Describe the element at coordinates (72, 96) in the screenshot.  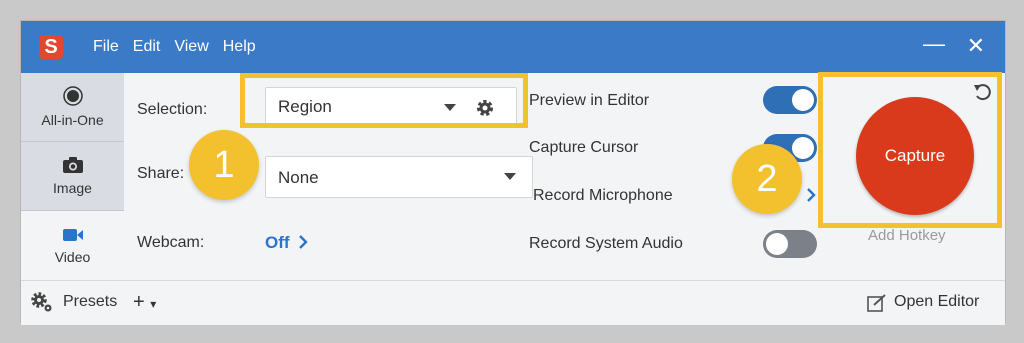
I see `record-circle-icon` at that location.